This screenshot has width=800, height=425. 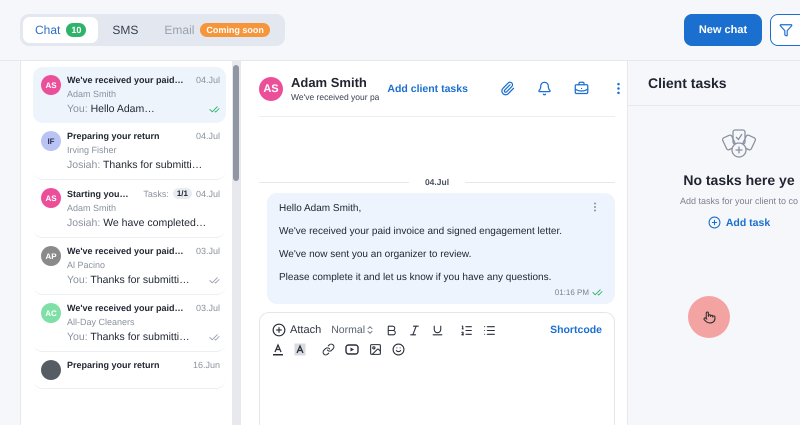 What do you see at coordinates (51, 141) in the screenshot?
I see `avatar: IF` at bounding box center [51, 141].